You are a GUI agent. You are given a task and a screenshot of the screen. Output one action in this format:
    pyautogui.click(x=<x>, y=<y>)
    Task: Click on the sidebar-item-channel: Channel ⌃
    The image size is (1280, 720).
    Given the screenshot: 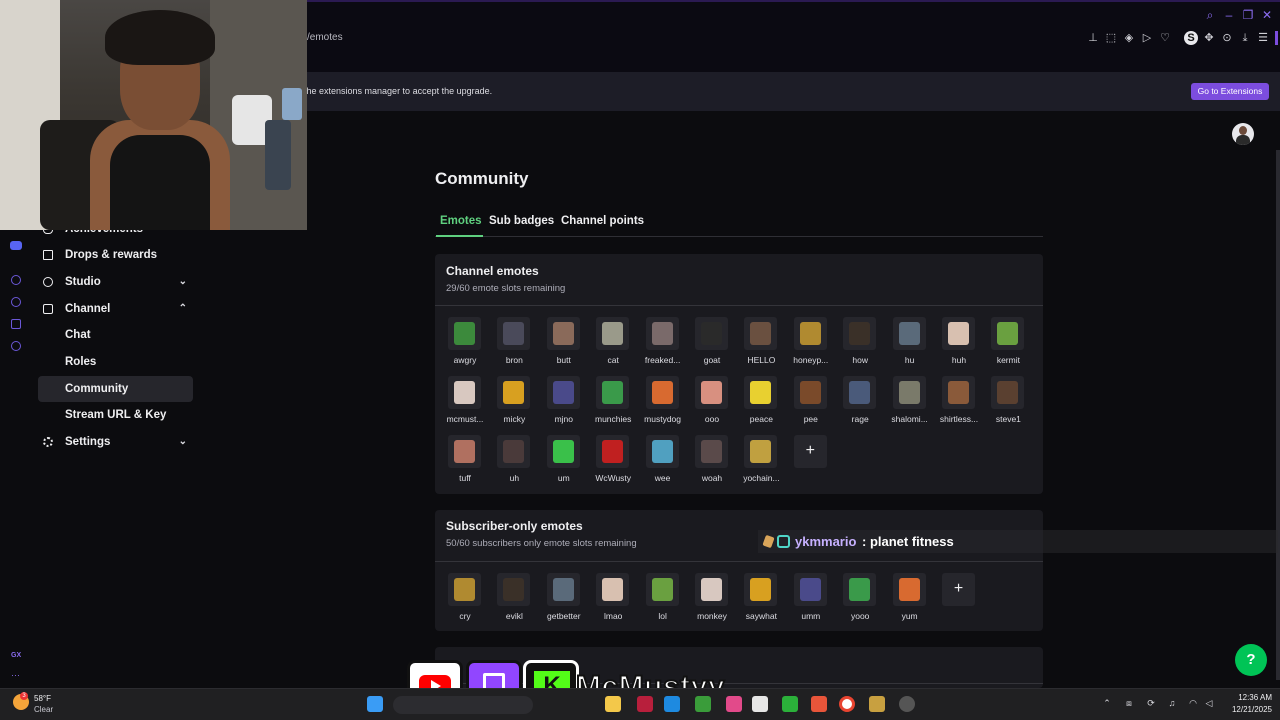 What is the action you would take?
    pyautogui.click(x=115, y=309)
    